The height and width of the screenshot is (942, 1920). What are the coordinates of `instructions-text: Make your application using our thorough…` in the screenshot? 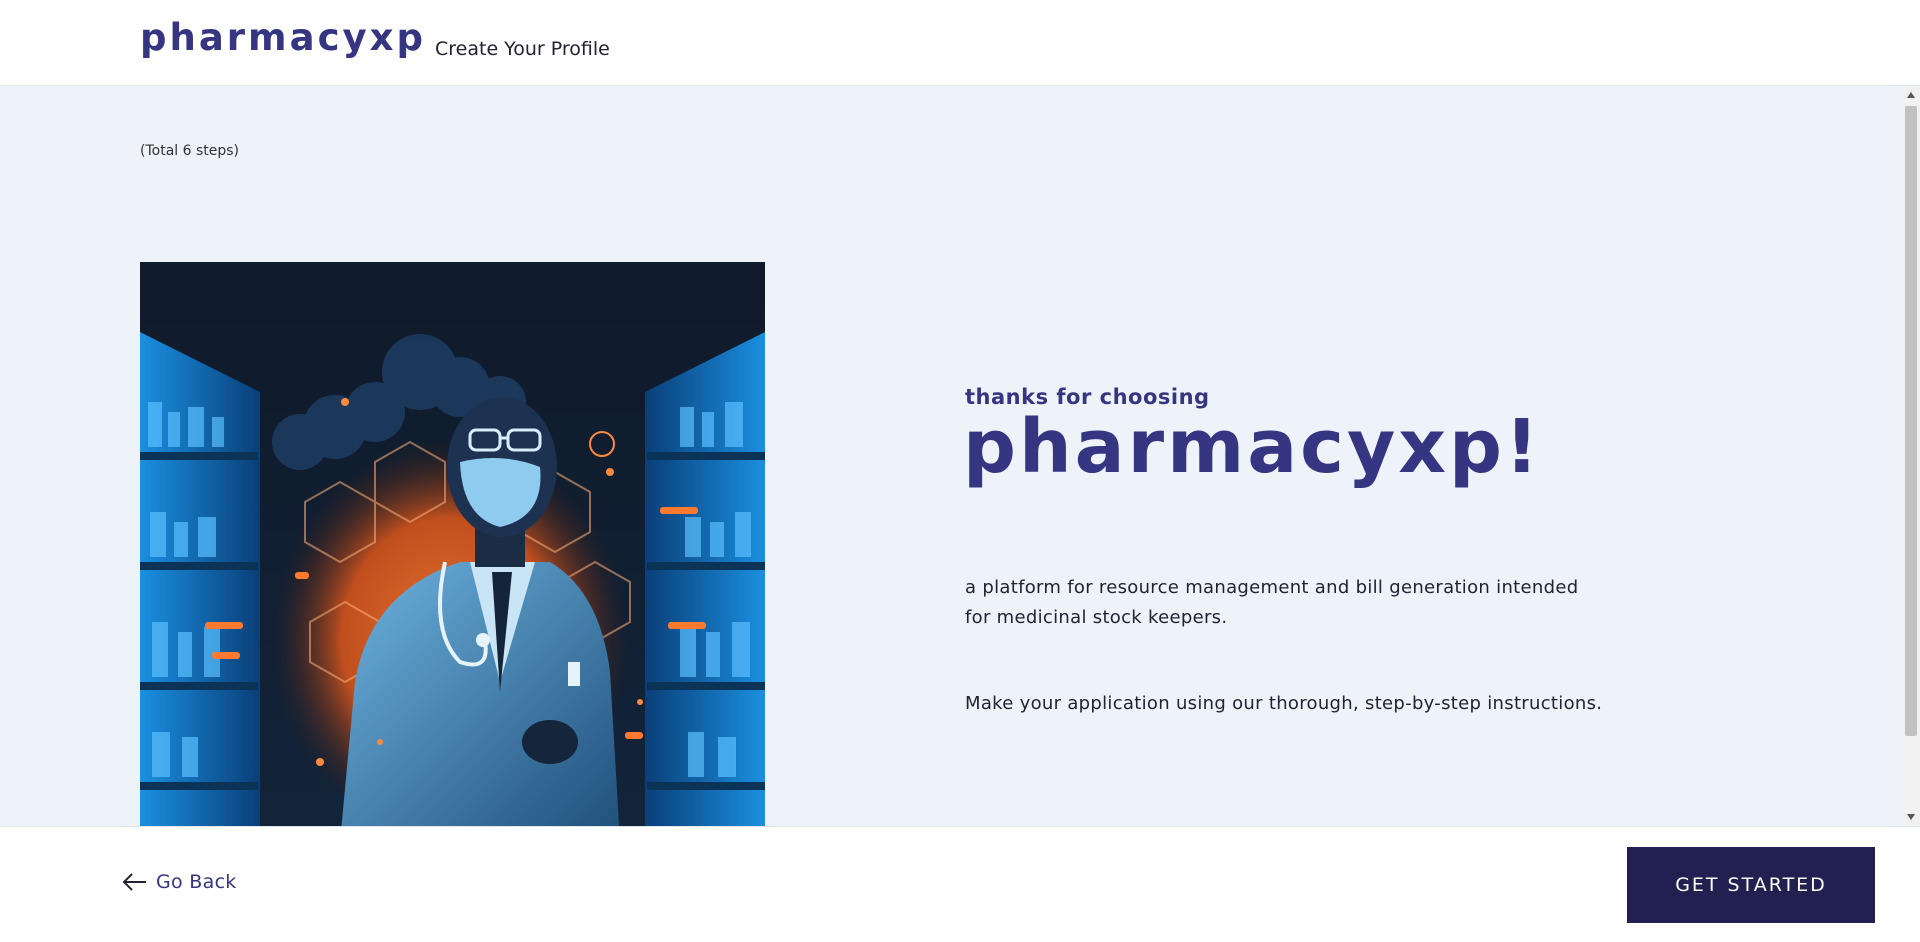 It's located at (1284, 703).